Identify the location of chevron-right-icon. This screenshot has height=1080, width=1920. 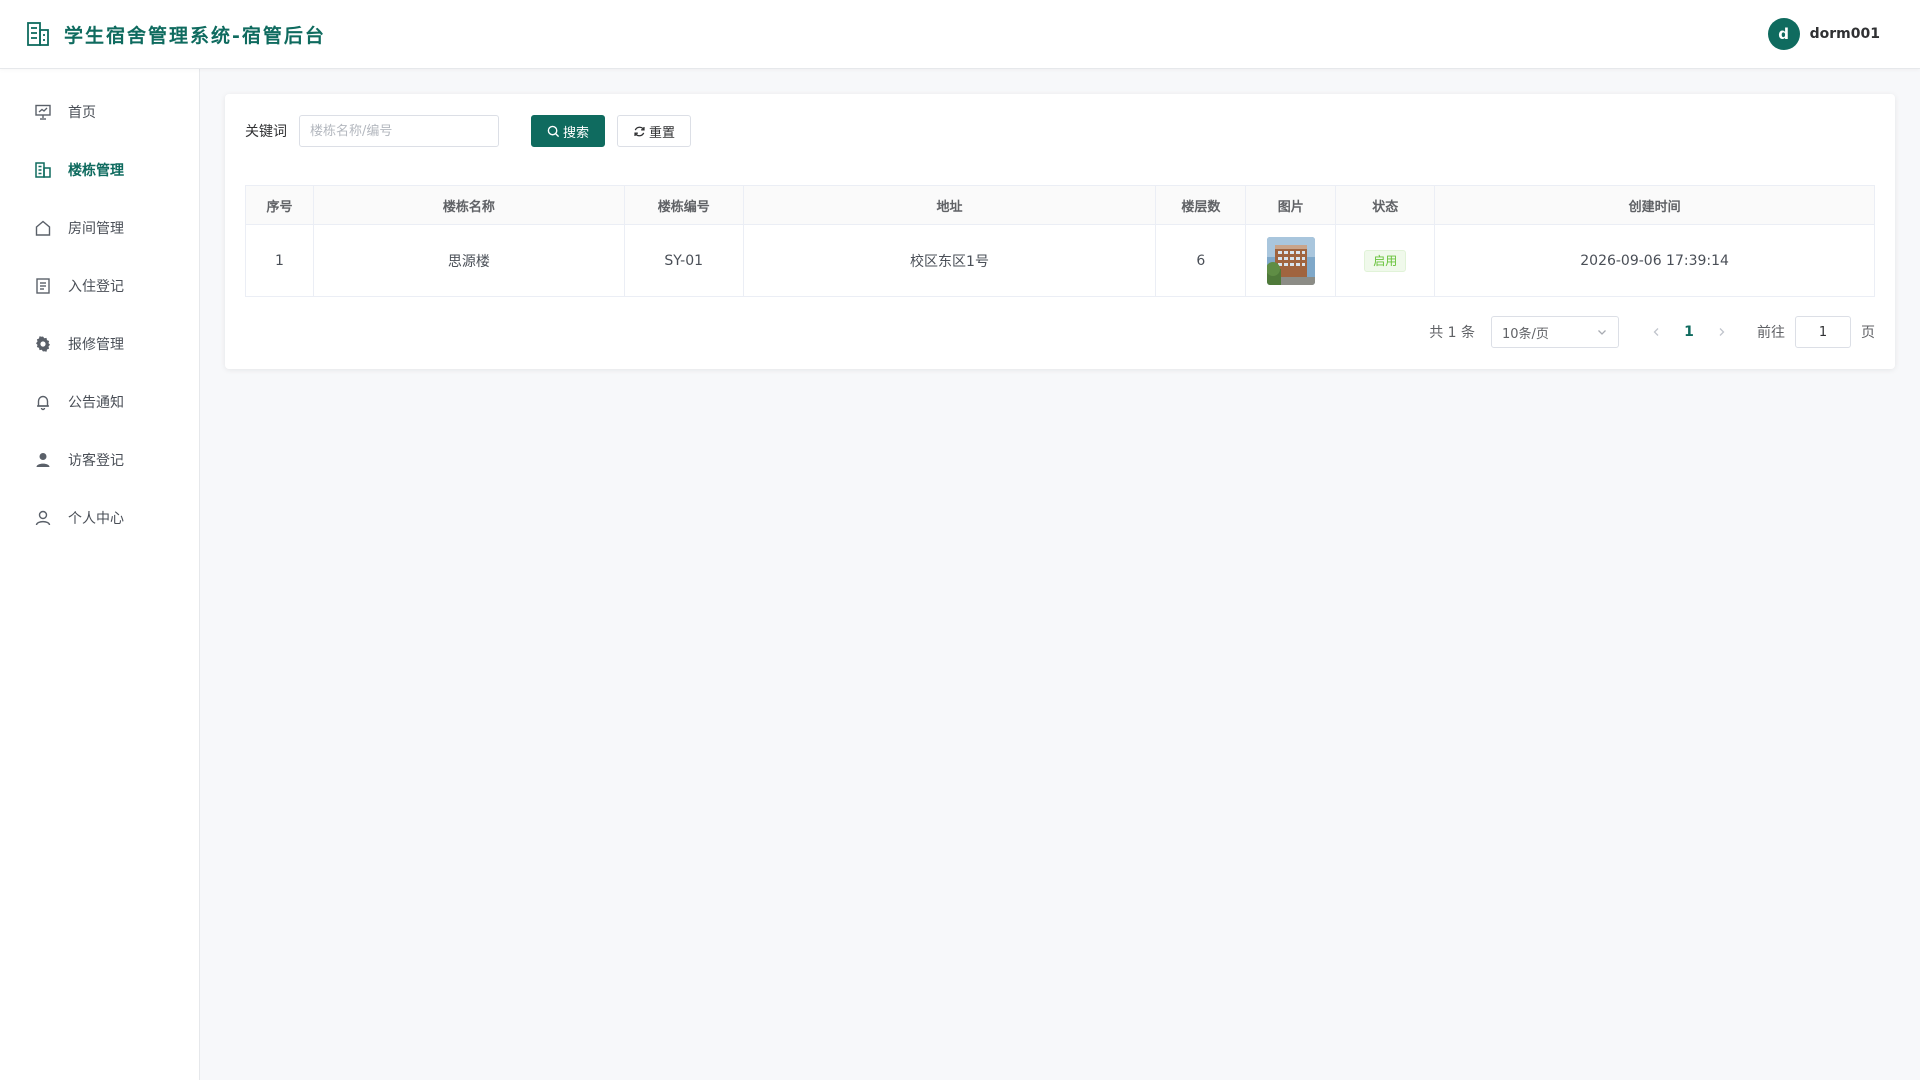
(1722, 332).